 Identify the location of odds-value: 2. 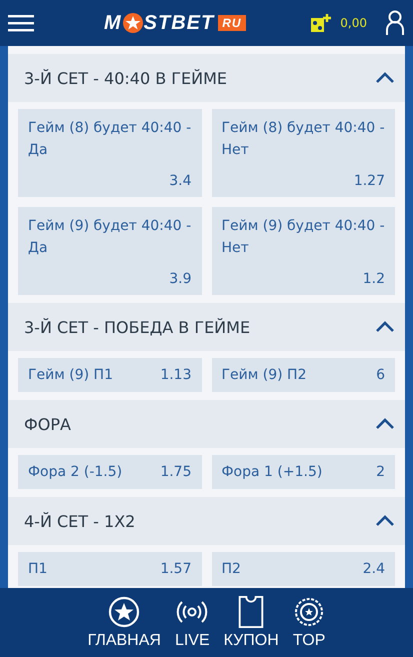
(380, 472).